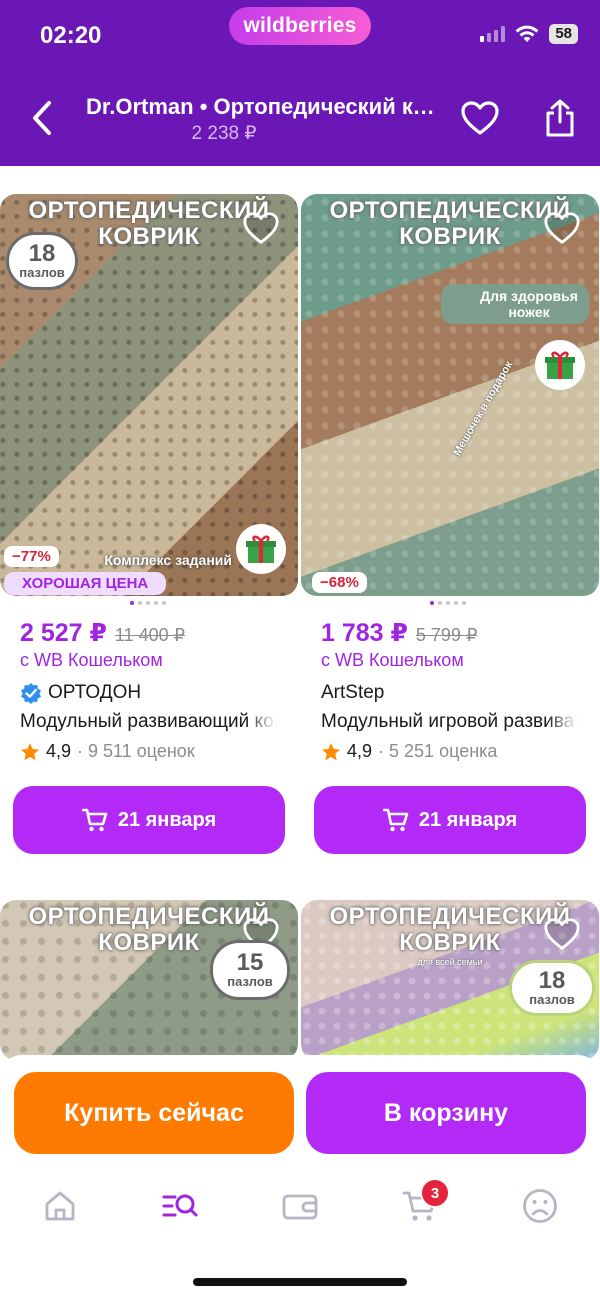 The height and width of the screenshot is (1298, 600). I want to click on back-button, so click(42, 118).